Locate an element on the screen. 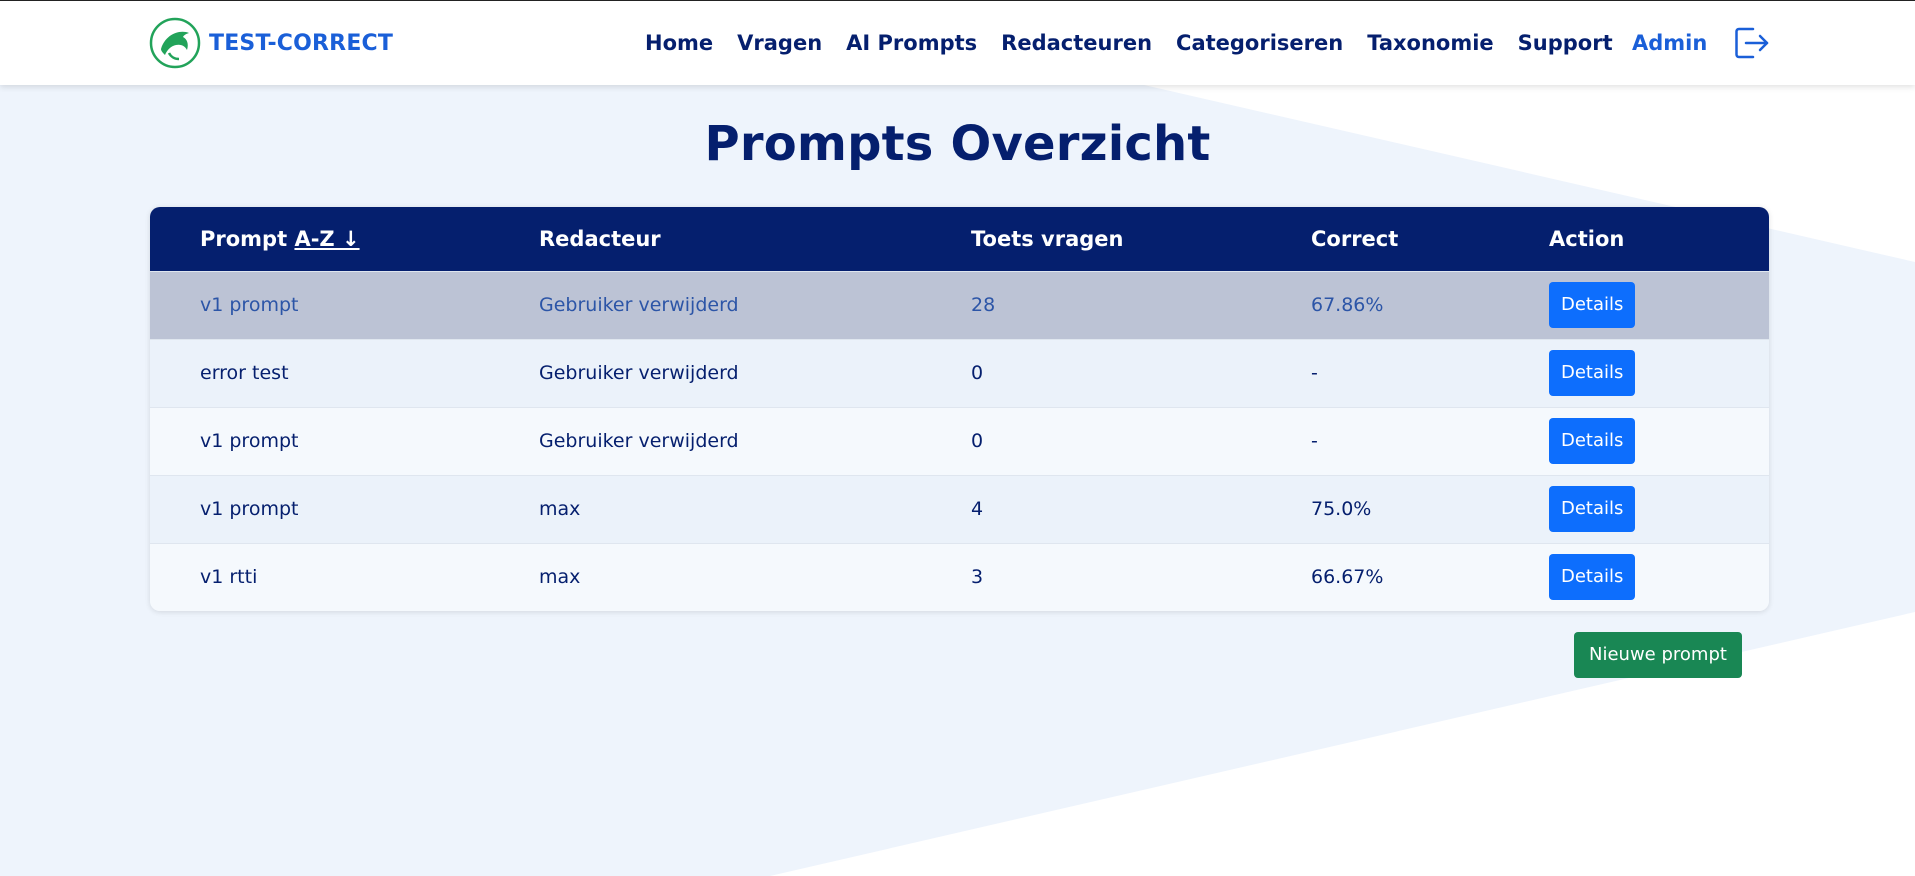 The height and width of the screenshot is (876, 1915). cell-toets-vragen: 4 is located at coordinates (977, 509).